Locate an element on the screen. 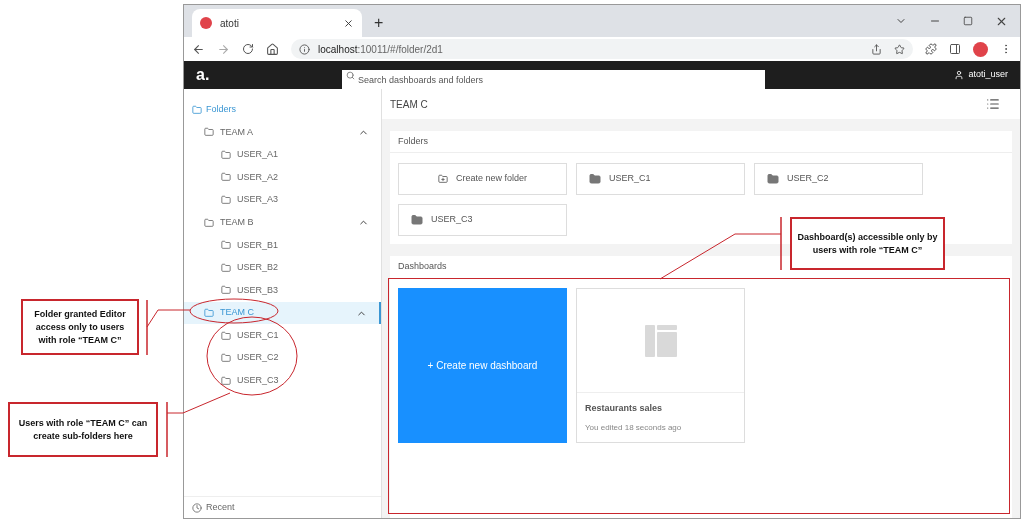  panel-heading: Folders is located at coordinates (701, 142).